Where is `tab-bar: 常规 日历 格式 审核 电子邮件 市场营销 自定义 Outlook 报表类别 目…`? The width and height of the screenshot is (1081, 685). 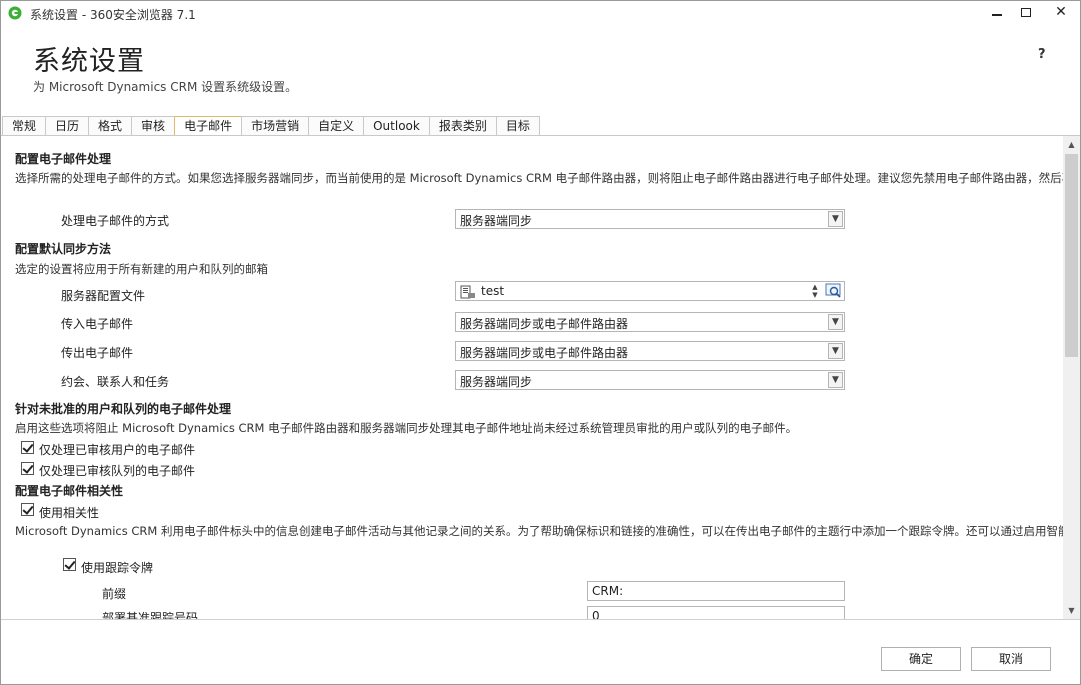 tab-bar: 常规 日历 格式 审核 电子邮件 市场营销 自定义 Outlook 报表类别 目… is located at coordinates (271, 126).